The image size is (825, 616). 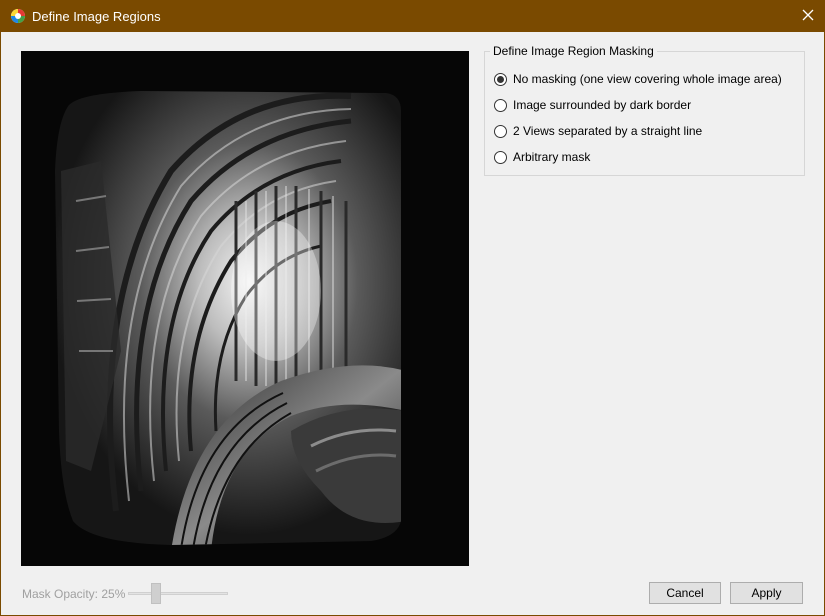 I want to click on slider-track, so click(x=178, y=593).